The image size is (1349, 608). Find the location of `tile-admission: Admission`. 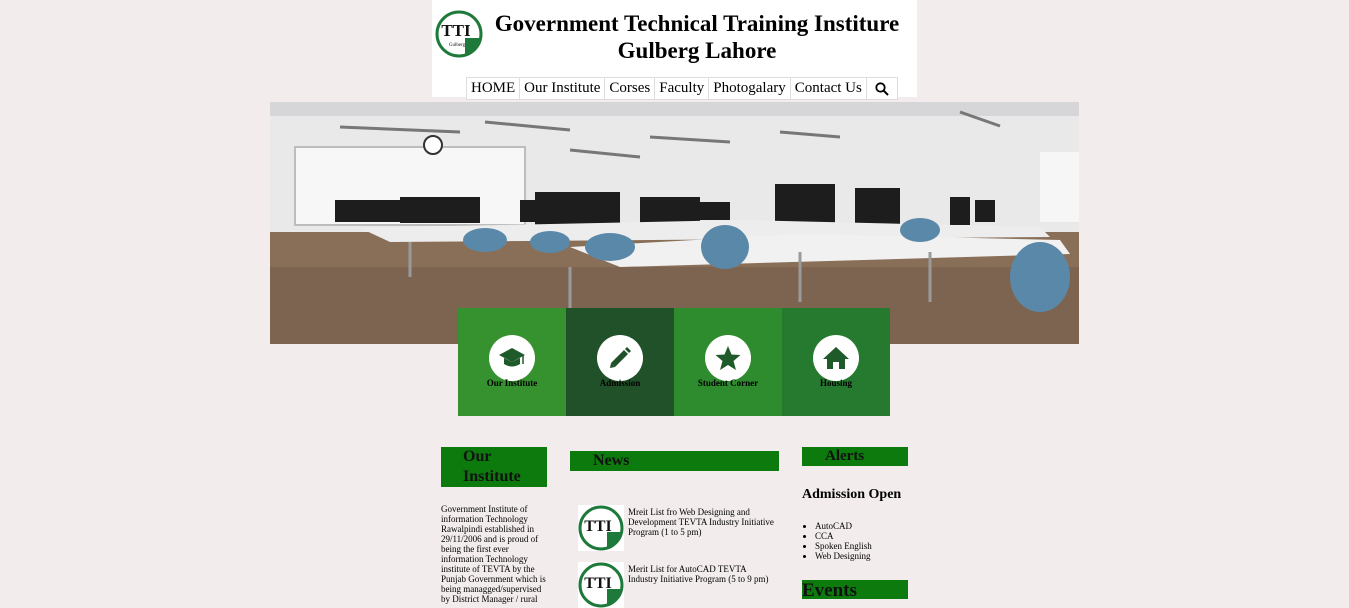

tile-admission: Admission is located at coordinates (620, 362).